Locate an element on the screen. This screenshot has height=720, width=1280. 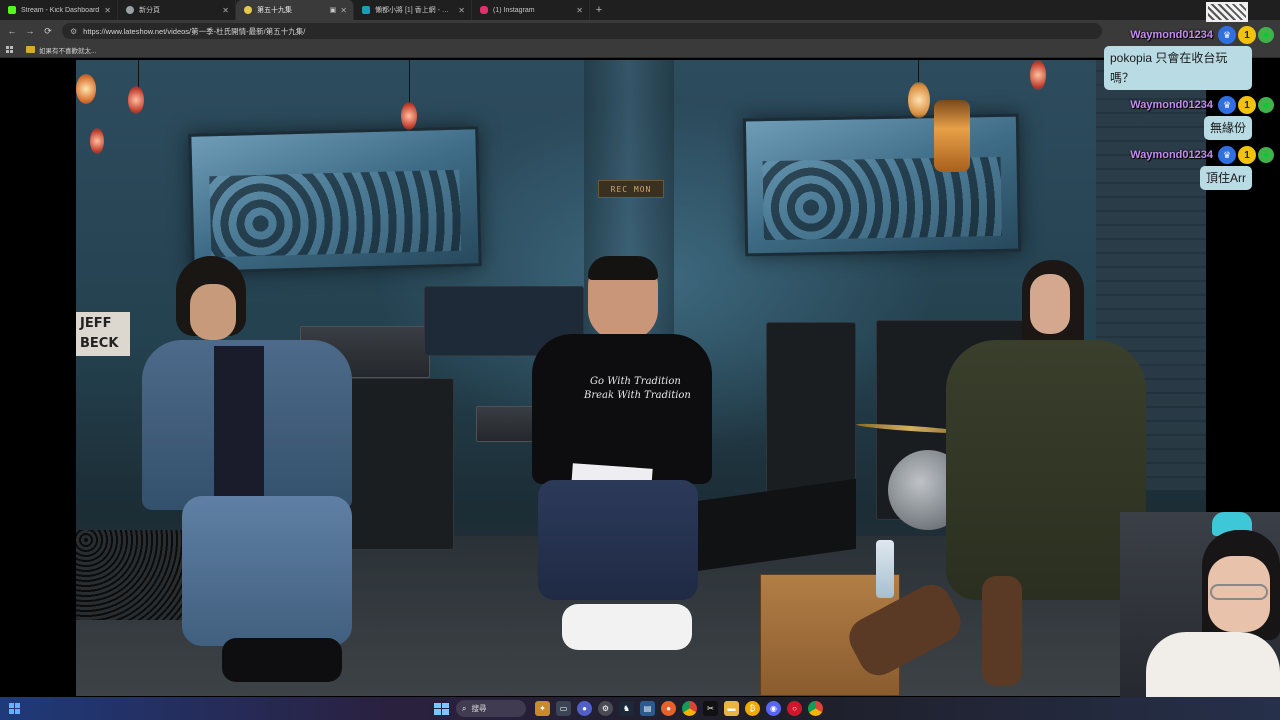
windows-taskbar: ⌕ 搜尋 ✦ ▭ ● ⚙ ♞ ▤ ● ✂ ▬ ₿ ◉ ○ is located at coordinates (640, 708).